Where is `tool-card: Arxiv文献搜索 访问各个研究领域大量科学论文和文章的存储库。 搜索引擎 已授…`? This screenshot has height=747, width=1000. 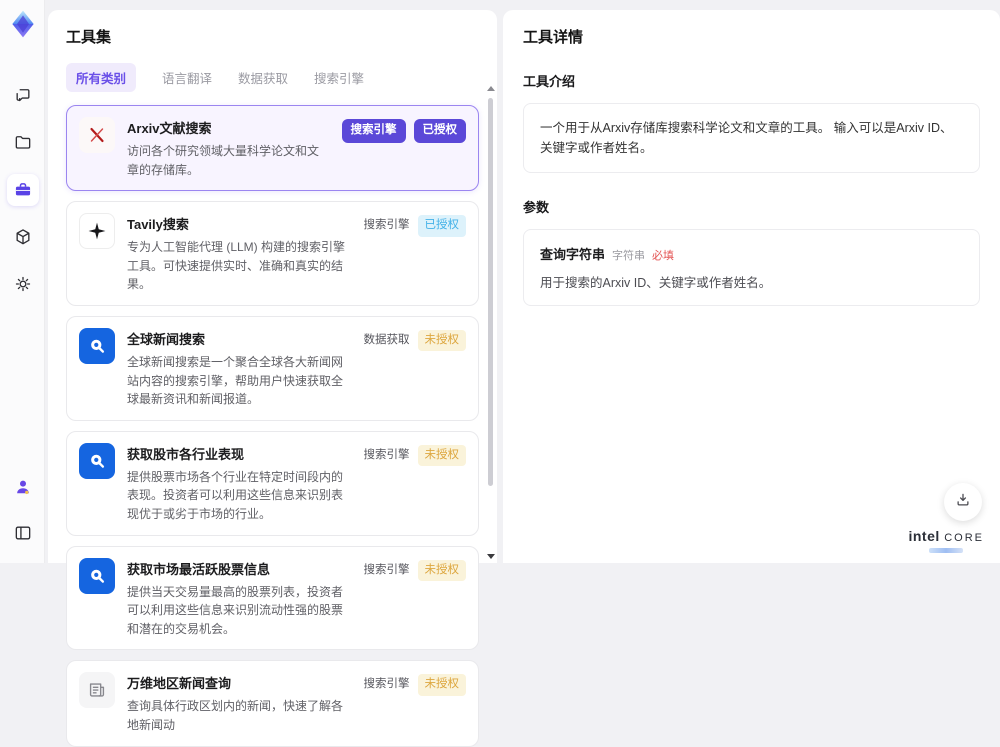 tool-card: Arxiv文献搜索 访问各个研究领域大量科学论文和文章的存储库。 搜索引擎 已授… is located at coordinates (272, 148).